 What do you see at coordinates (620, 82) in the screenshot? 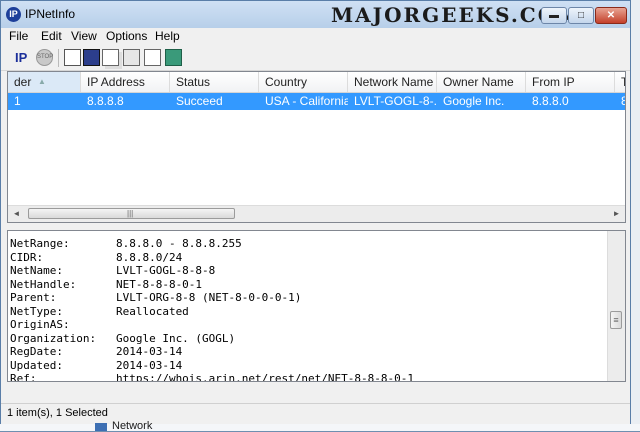
I see `column-header-to-ip: To` at bounding box center [620, 82].